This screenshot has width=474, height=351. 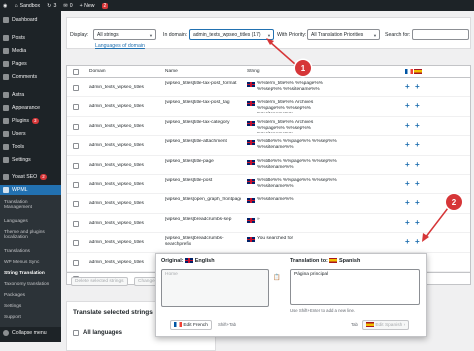 I want to click on menu-yoast: Yoast SEO 2, so click(x=30, y=177).